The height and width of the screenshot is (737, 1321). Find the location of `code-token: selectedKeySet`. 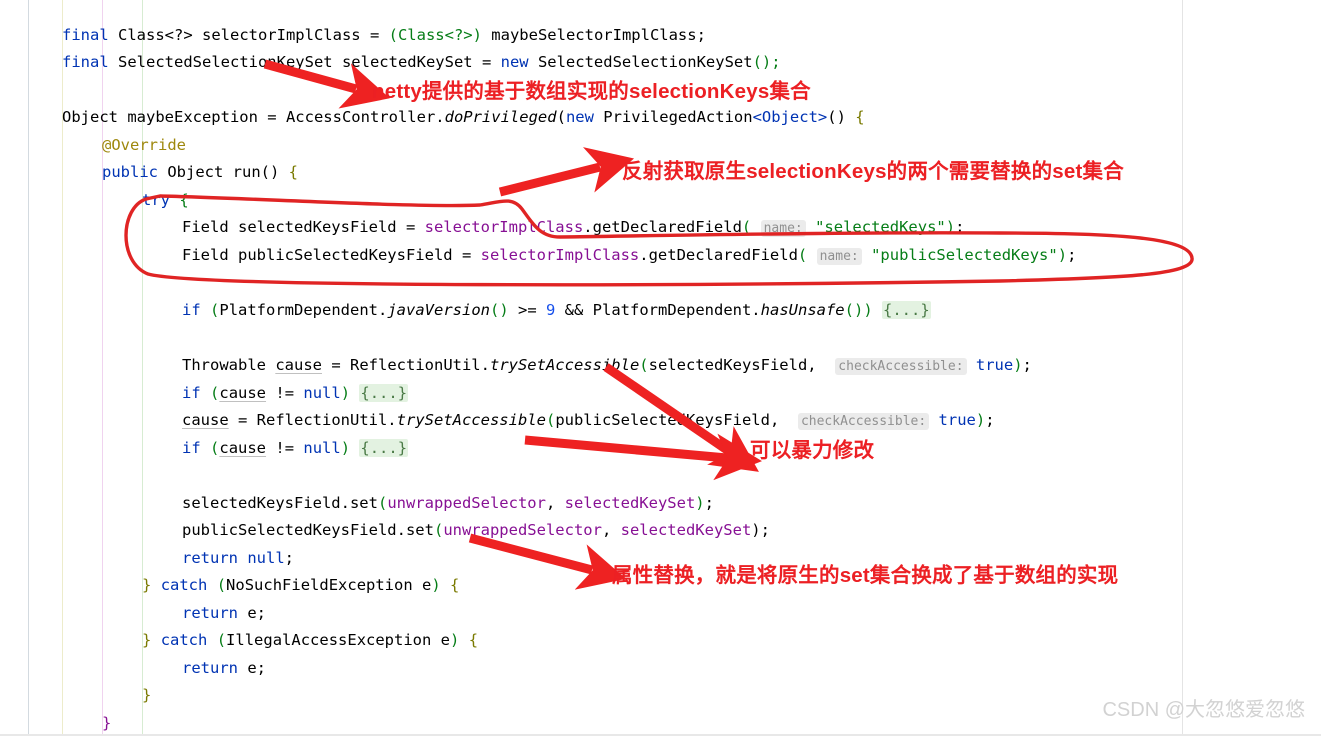

code-token: selectedKeySet is located at coordinates (630, 503).